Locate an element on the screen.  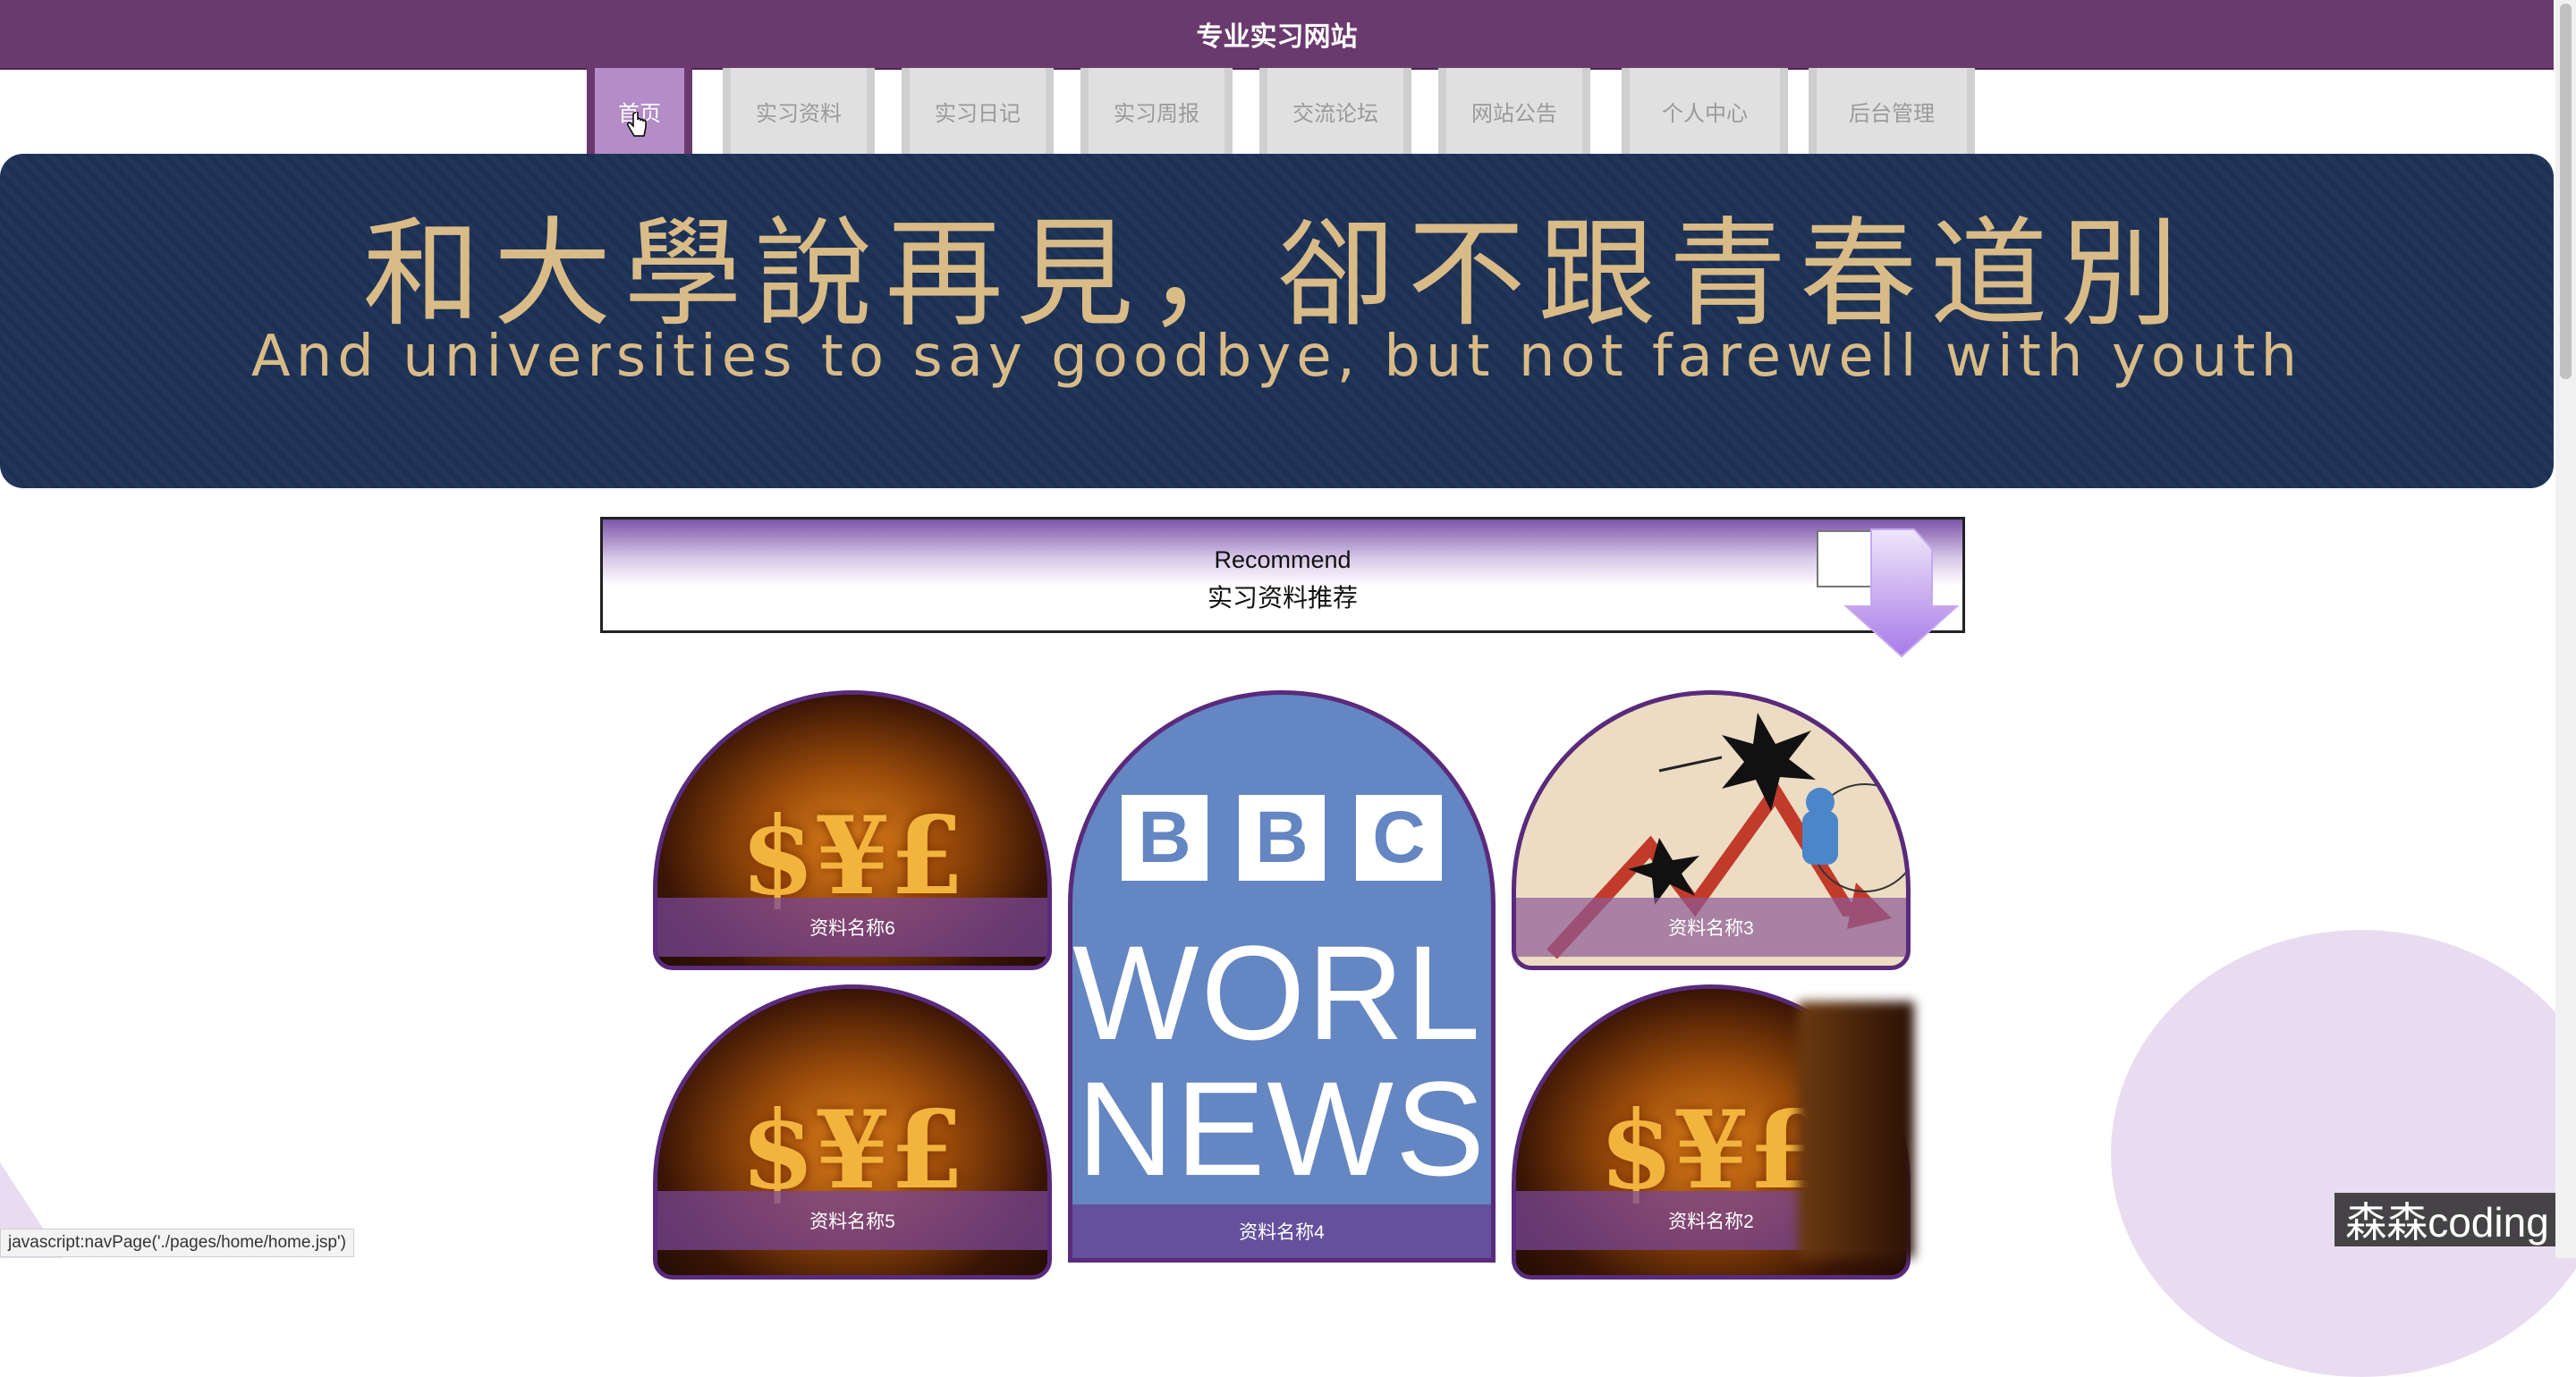
hand-cursor-icon is located at coordinates (637, 124).